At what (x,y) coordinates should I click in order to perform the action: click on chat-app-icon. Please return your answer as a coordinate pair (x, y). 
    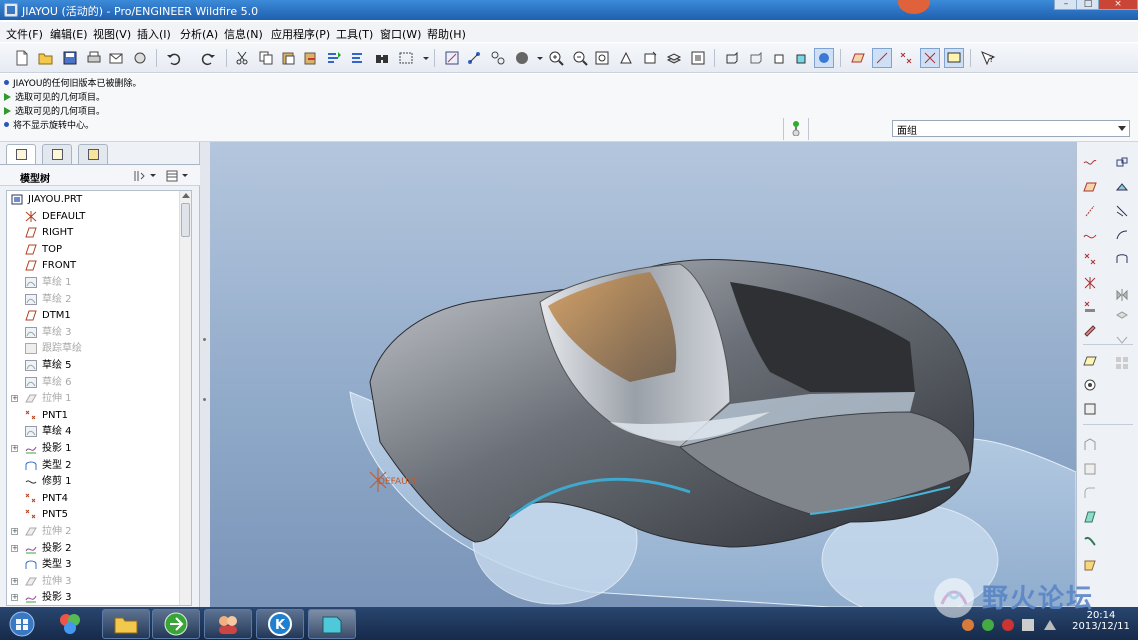
    Looking at the image, I should click on (228, 624).